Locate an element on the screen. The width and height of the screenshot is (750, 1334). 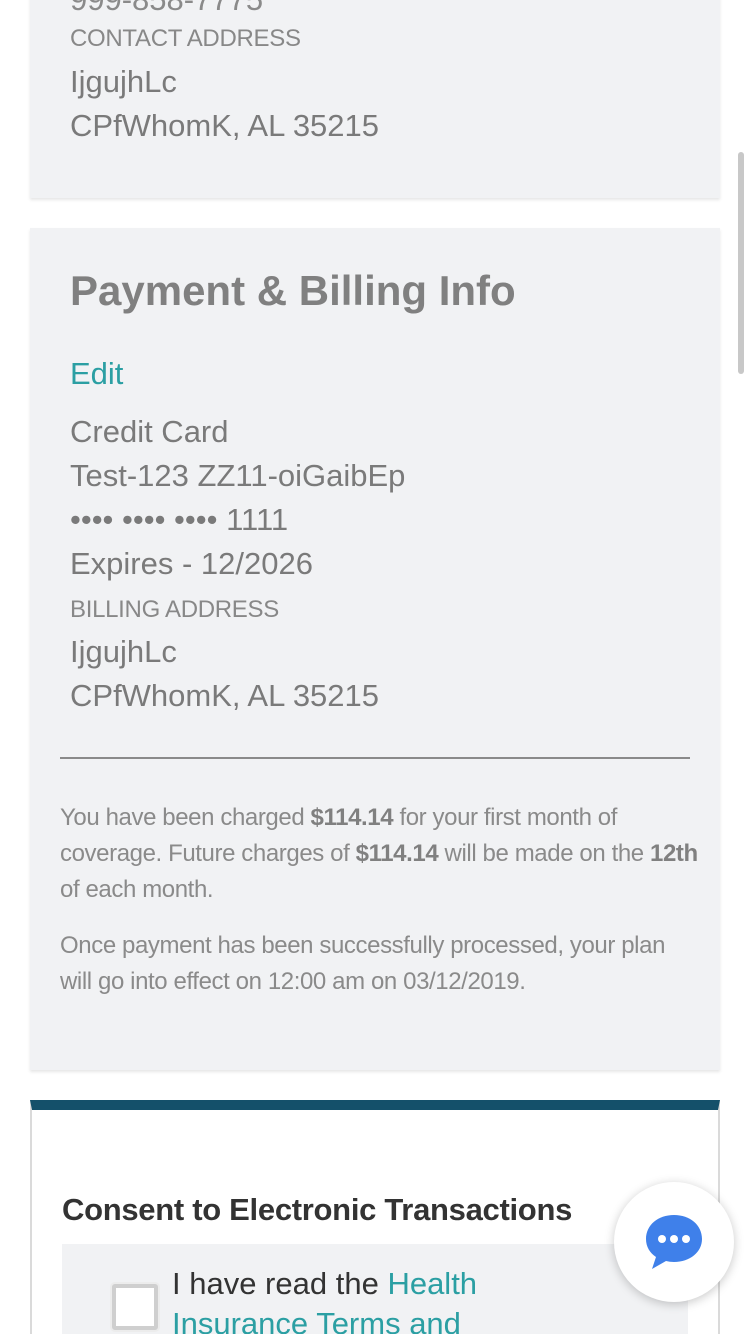
billing-address-line1: IjgujhLc is located at coordinates (123, 651).